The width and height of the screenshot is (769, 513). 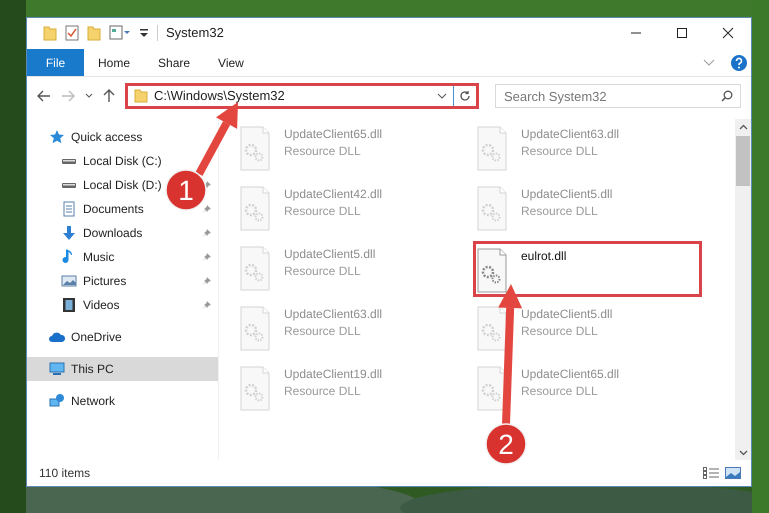 What do you see at coordinates (333, 194) in the screenshot?
I see `file-name: UpdateClient42.dll` at bounding box center [333, 194].